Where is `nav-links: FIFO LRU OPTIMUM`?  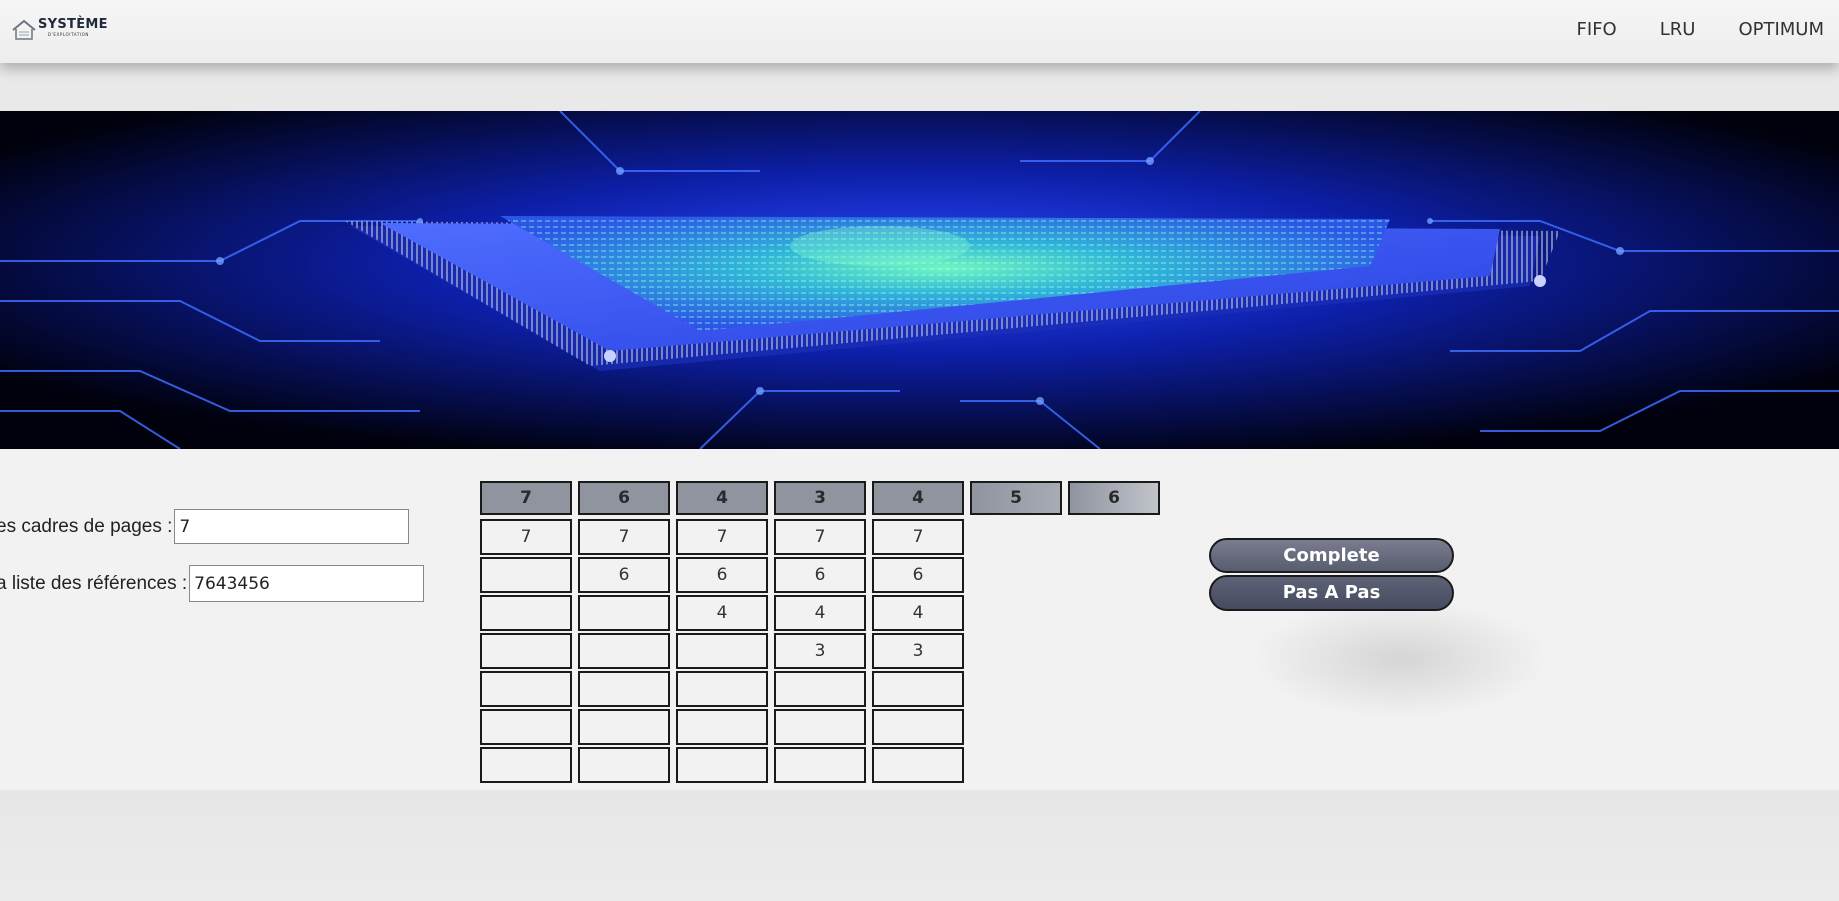
nav-links: FIFO LRU OPTIMUM is located at coordinates (1679, 30).